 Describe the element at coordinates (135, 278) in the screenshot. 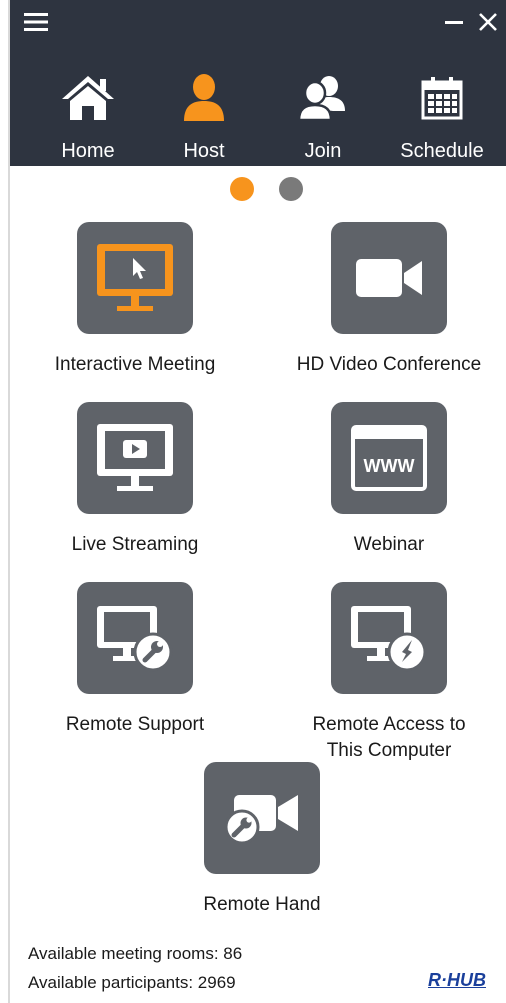

I see `monitor-cursor-icon` at that location.